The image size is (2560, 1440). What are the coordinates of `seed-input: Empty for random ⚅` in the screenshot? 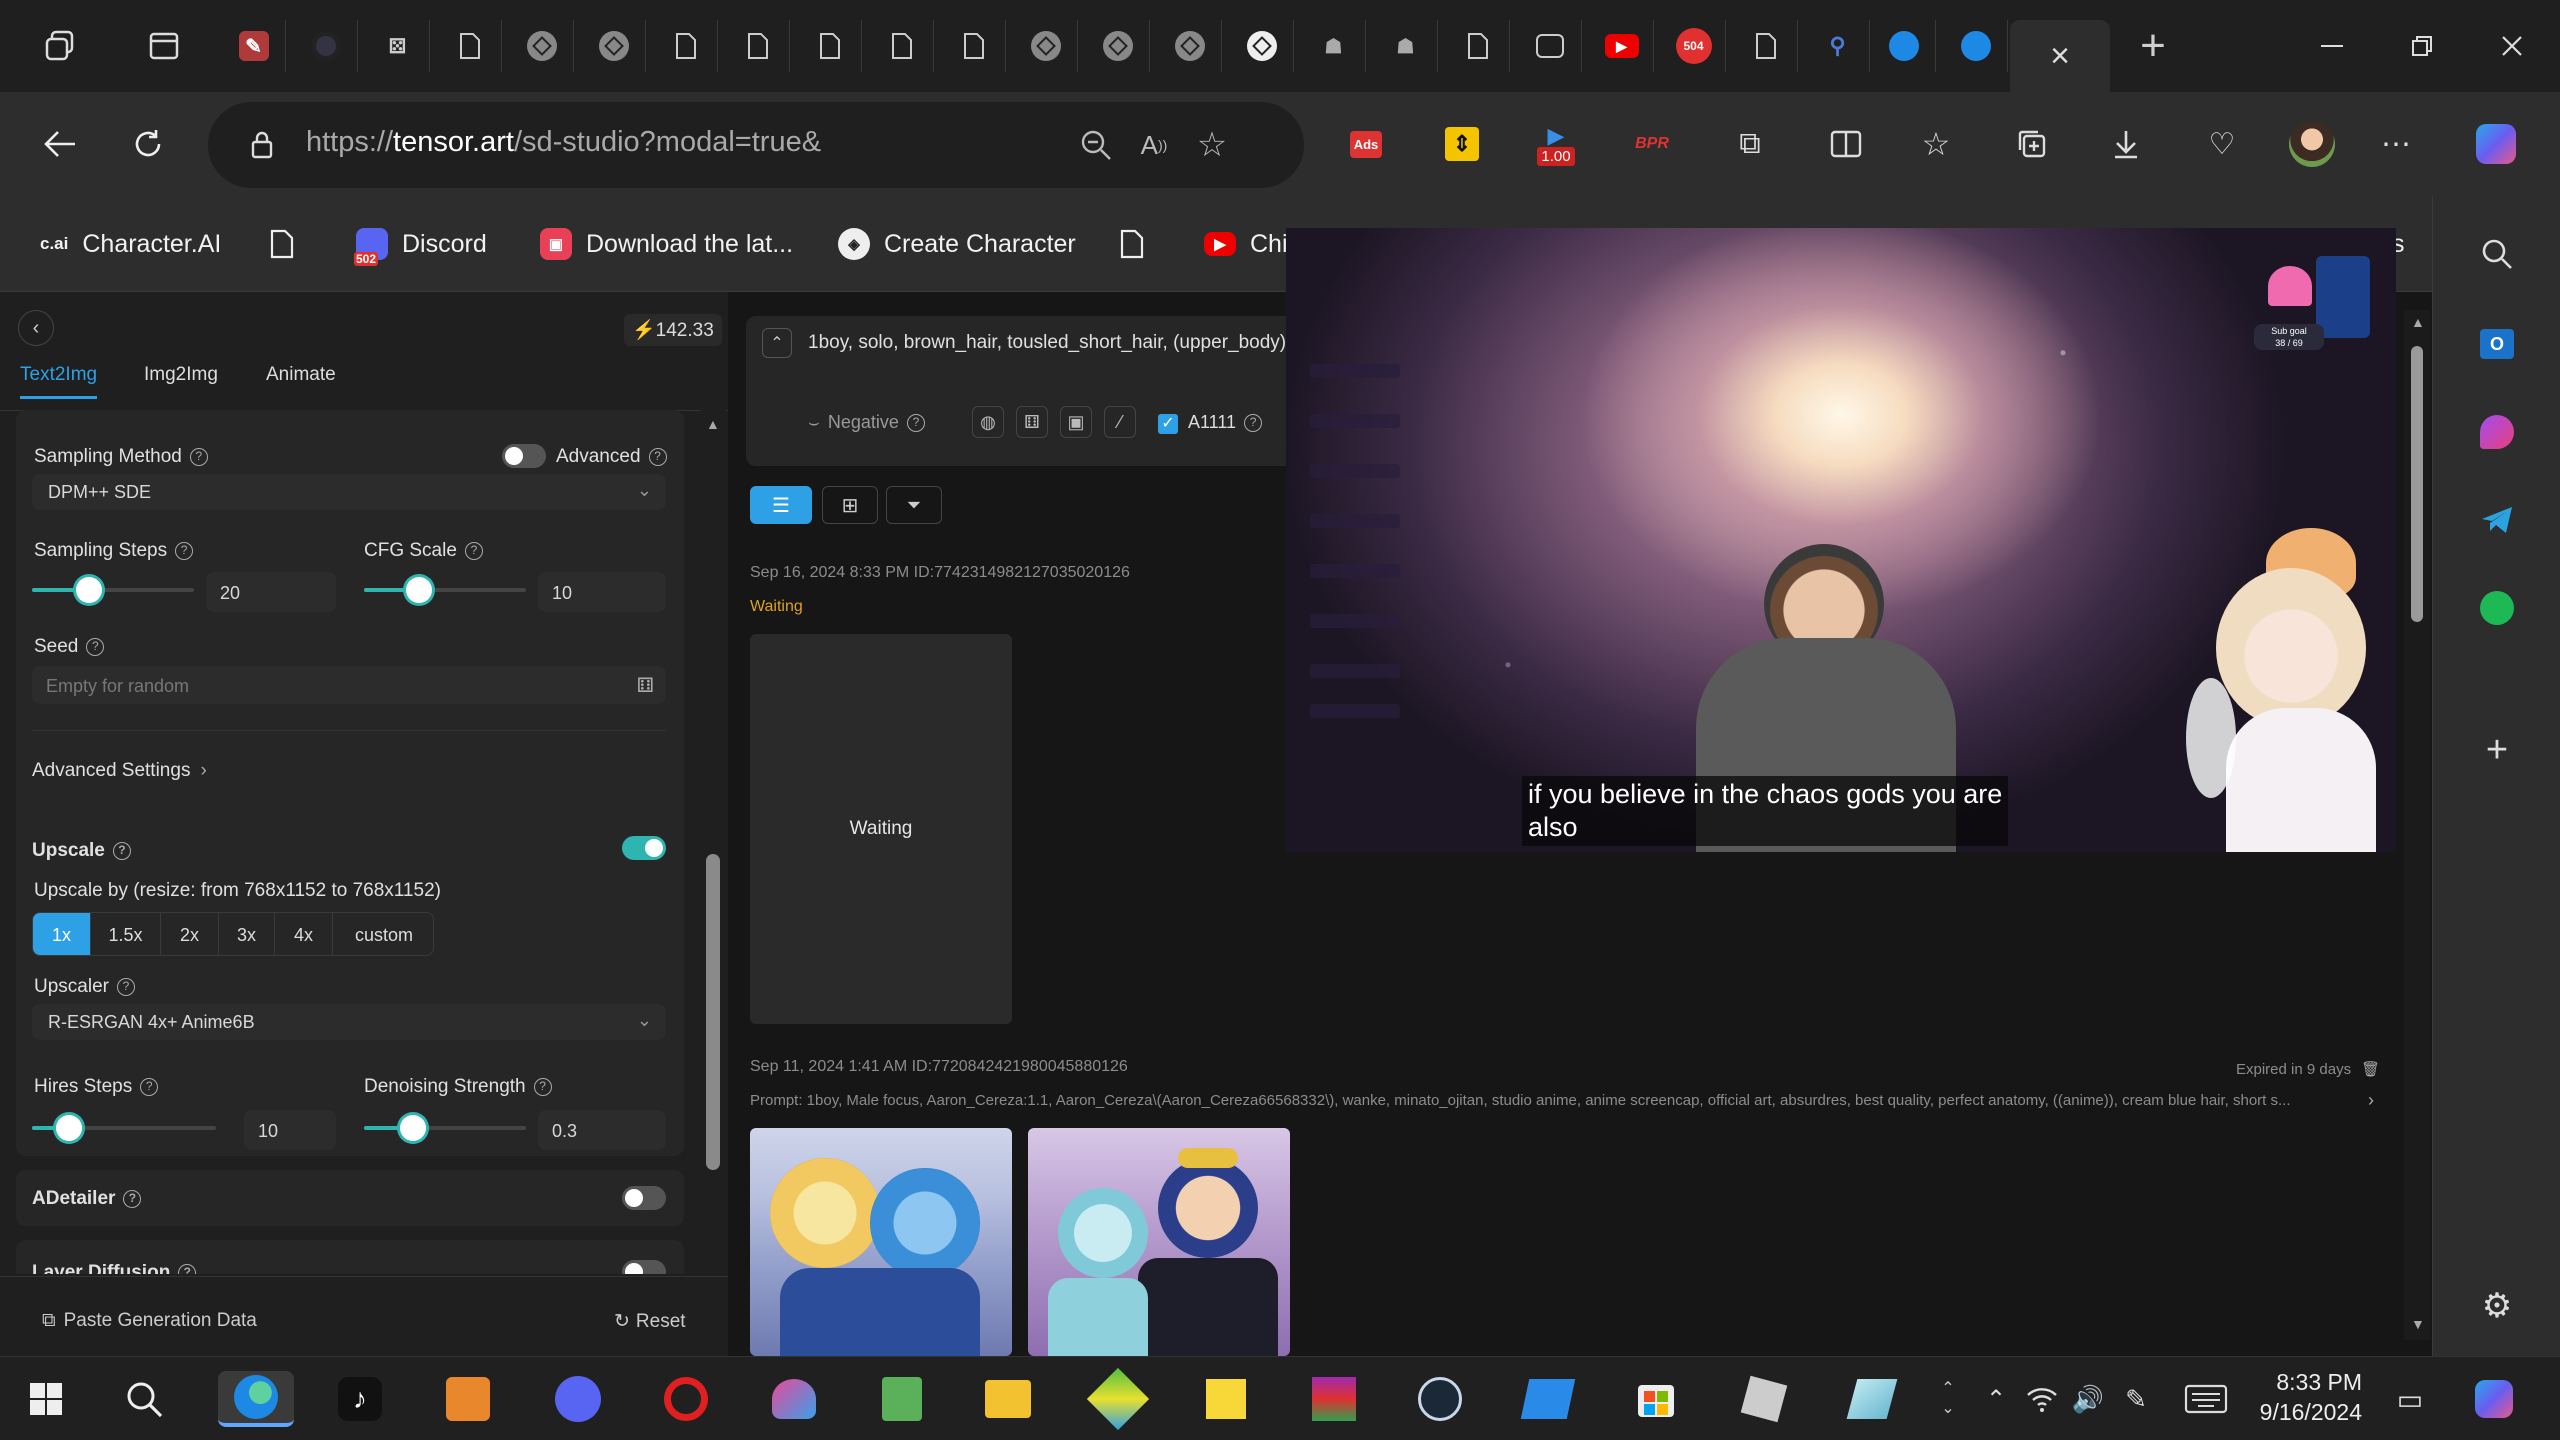 It's located at (349, 685).